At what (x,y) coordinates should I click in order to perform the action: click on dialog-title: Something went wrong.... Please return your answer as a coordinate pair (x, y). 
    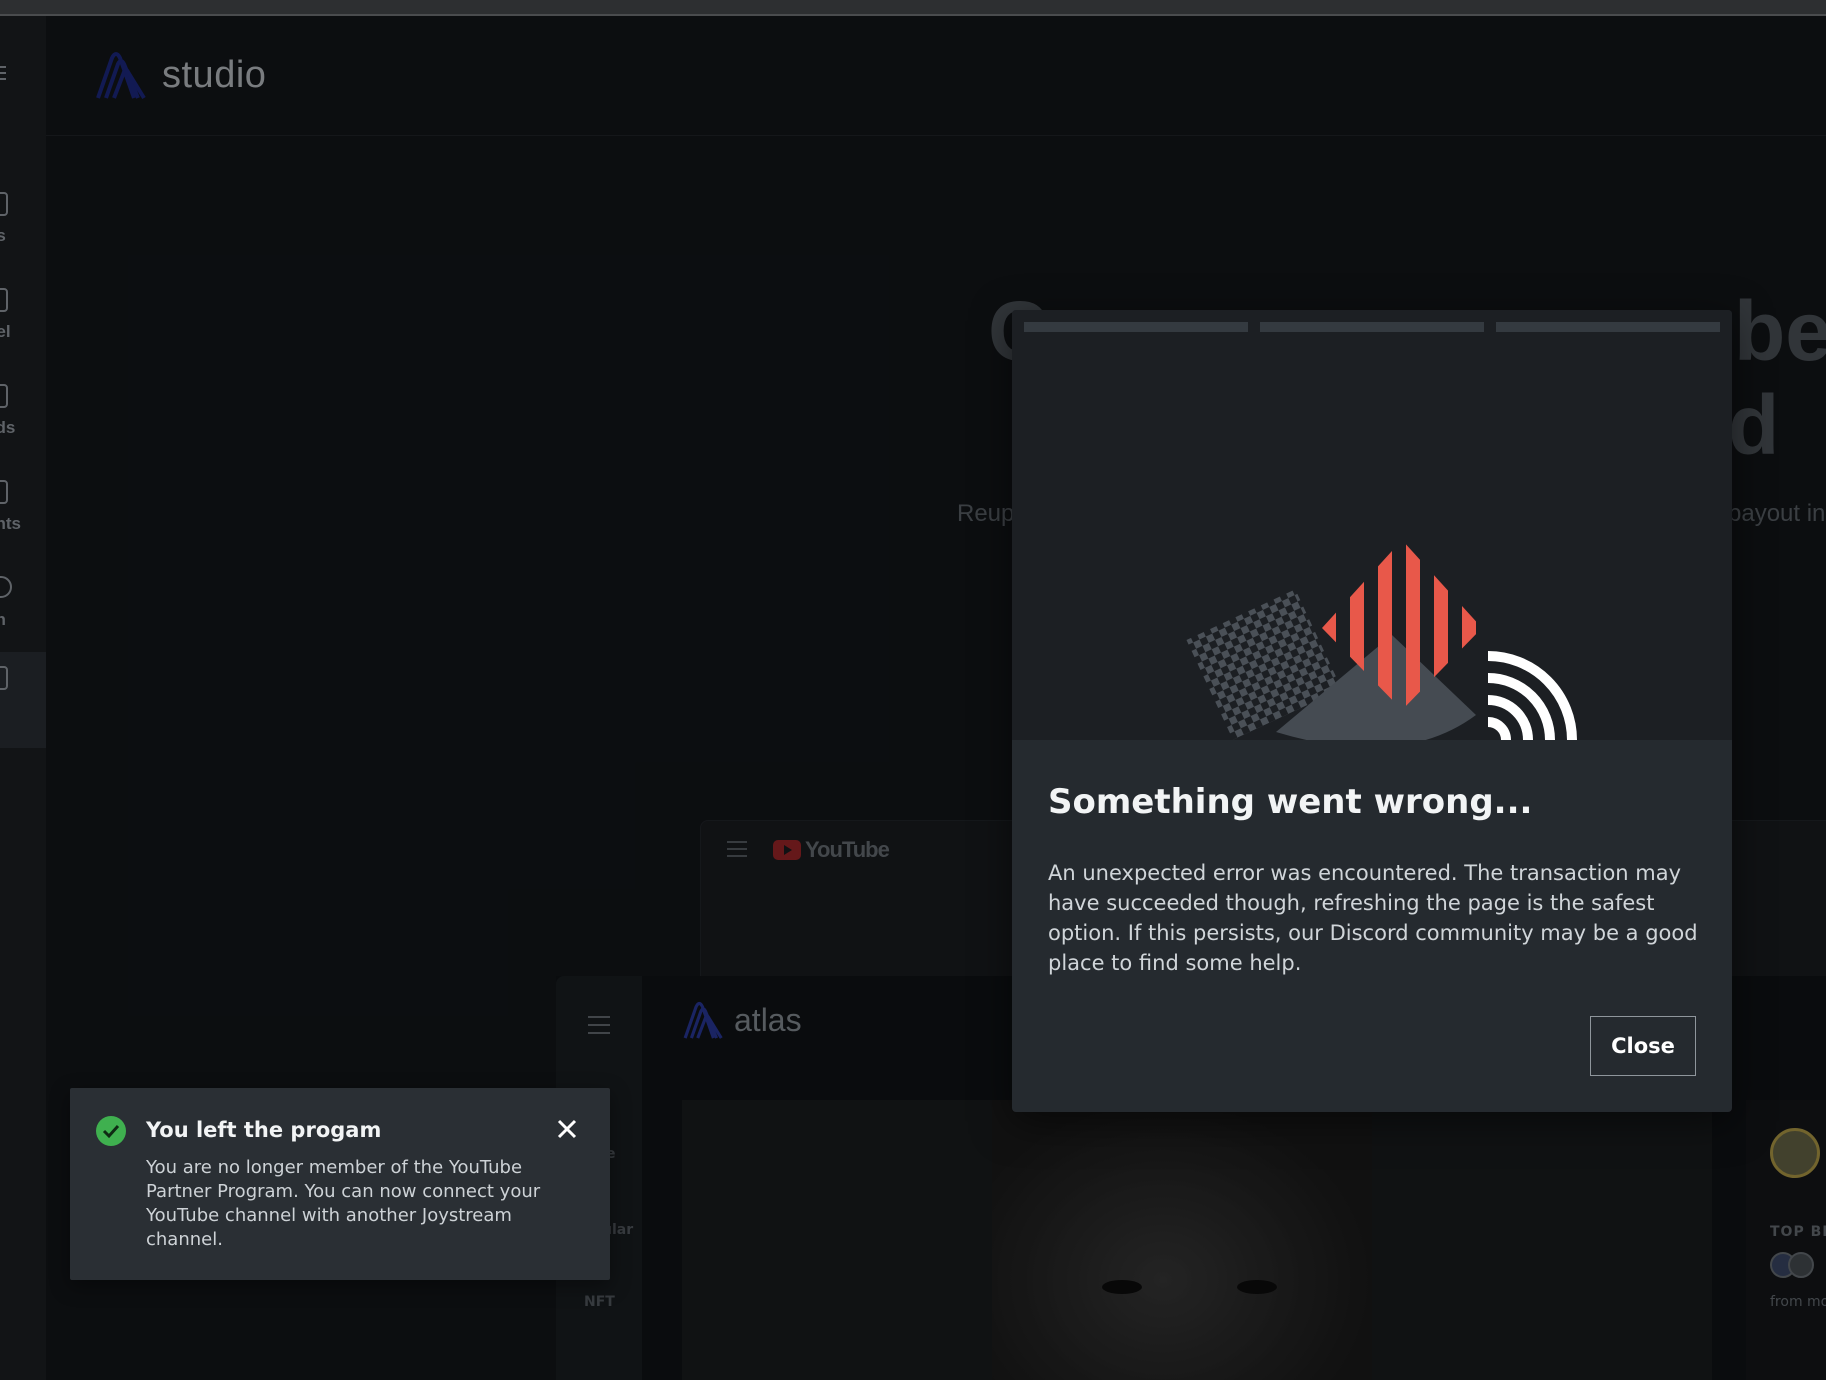
    Looking at the image, I should click on (1290, 802).